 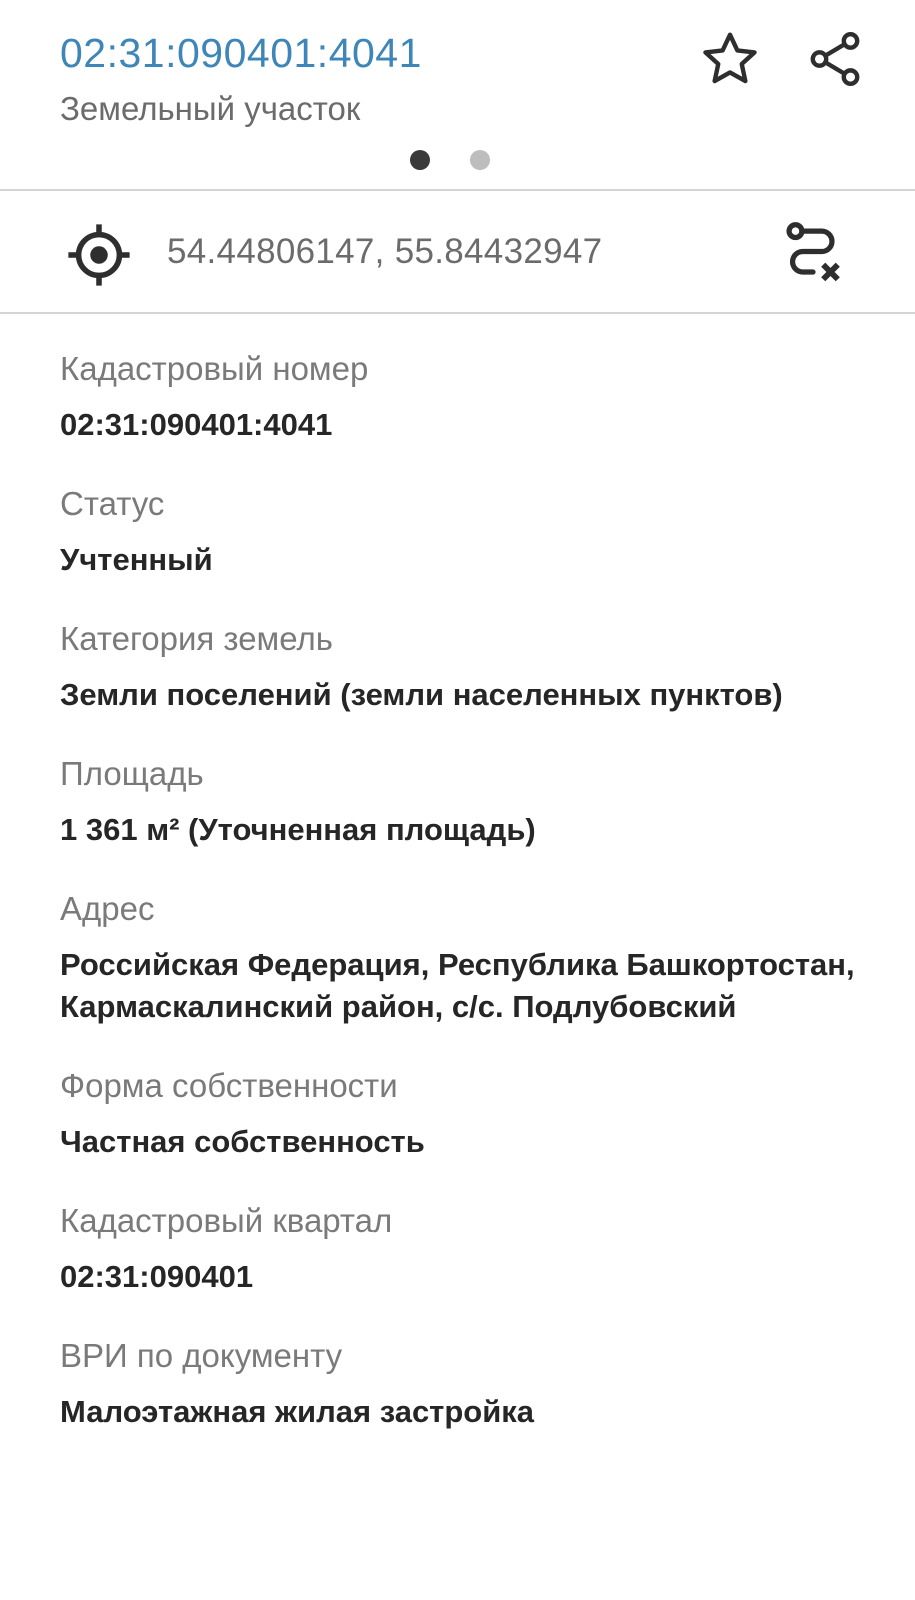 I want to click on share-icon, so click(x=835, y=59).